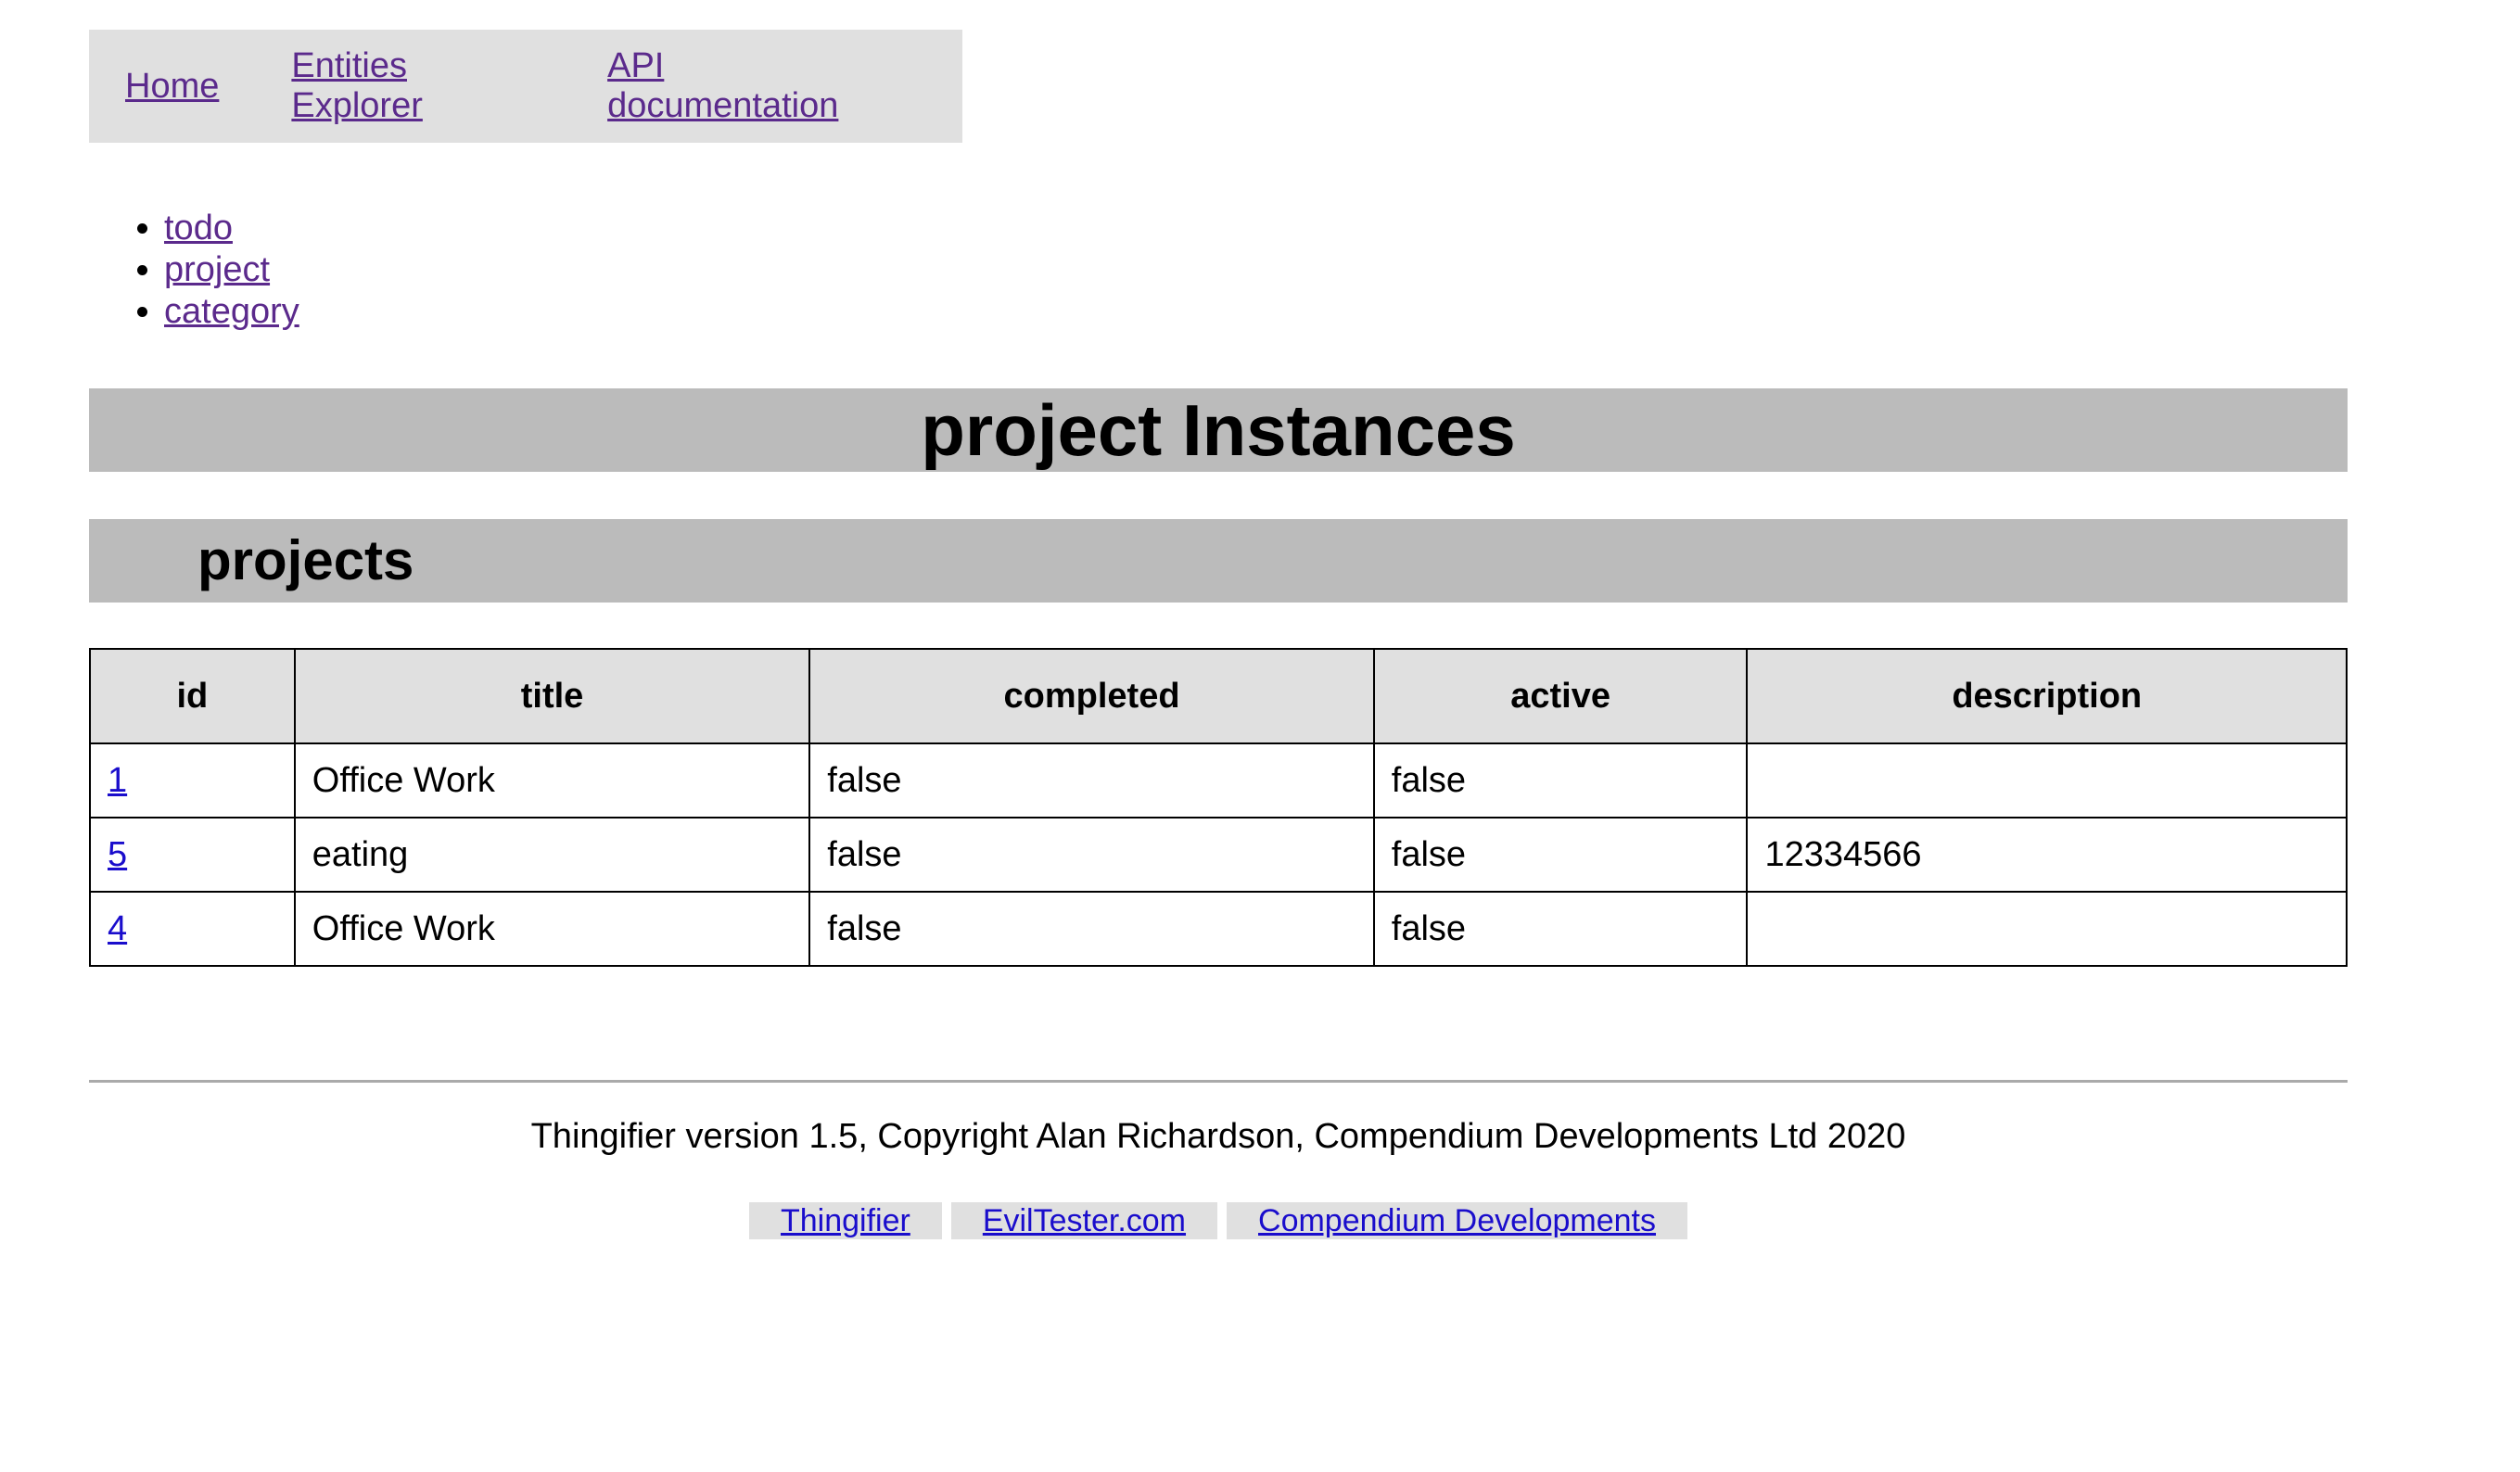 The image size is (2520, 1472). Describe the element at coordinates (1218, 430) in the screenshot. I see `page-title: project Instances` at that location.